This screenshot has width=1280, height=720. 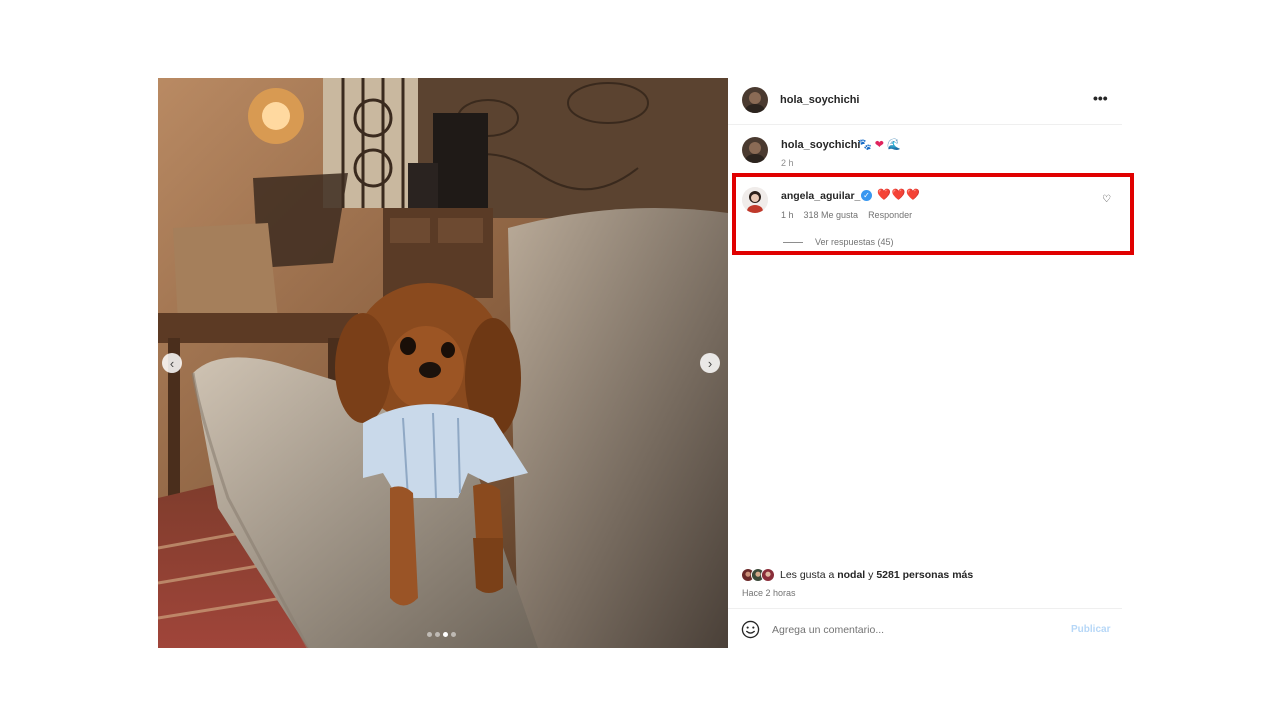 I want to click on publish-button: Publicar, so click(x=1090, y=629).